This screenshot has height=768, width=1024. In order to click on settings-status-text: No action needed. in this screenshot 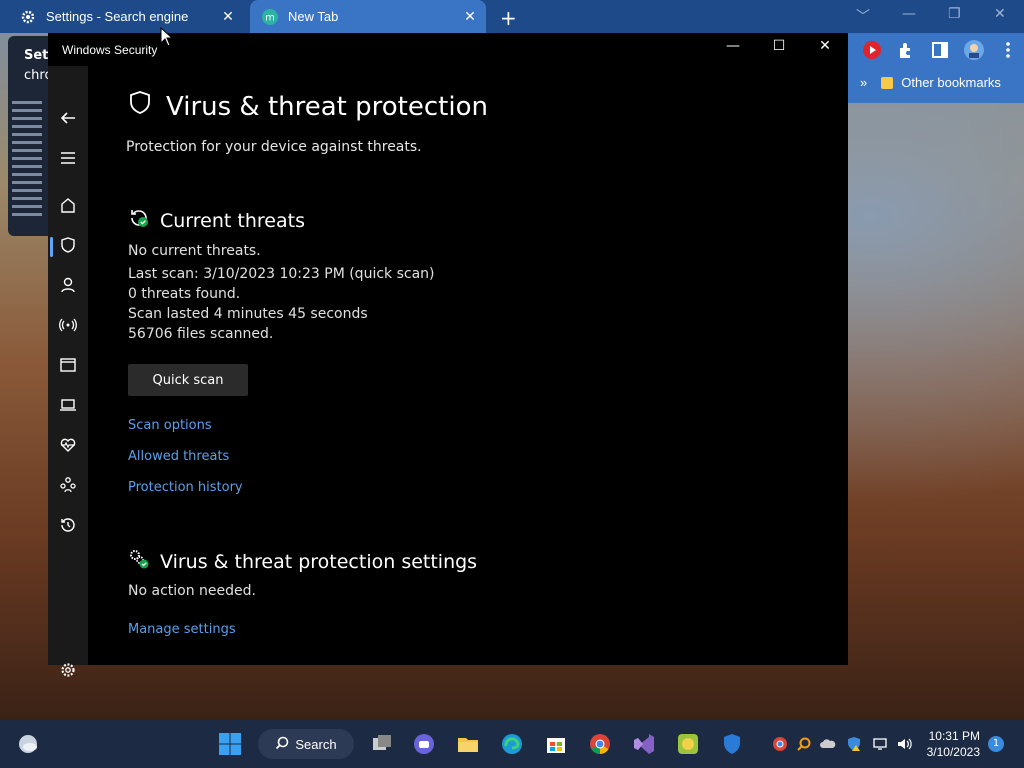, I will do `click(192, 591)`.